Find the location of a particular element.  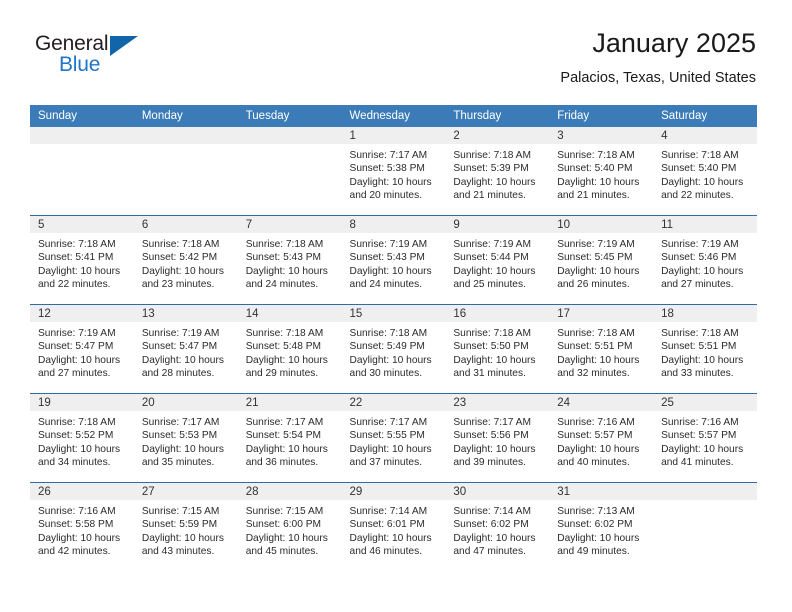

sunrise-text: Sunrise: 7:16 AM is located at coordinates (596, 422).